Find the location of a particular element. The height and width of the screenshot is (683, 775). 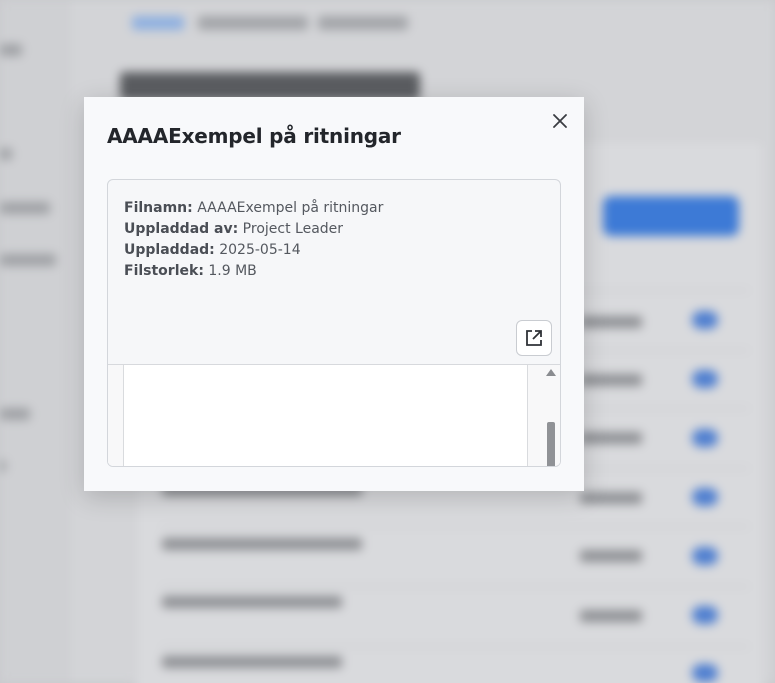

open-in-new-tab-button is located at coordinates (534, 338).